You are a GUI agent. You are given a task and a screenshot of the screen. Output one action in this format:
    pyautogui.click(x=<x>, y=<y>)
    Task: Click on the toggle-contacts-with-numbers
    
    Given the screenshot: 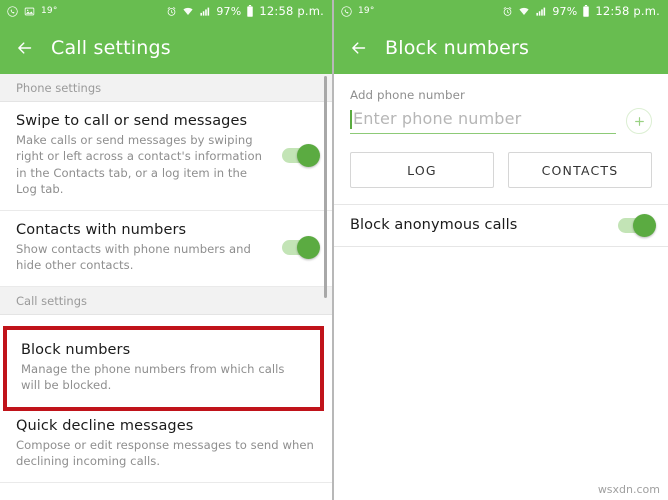 What is the action you would take?
    pyautogui.click(x=301, y=248)
    